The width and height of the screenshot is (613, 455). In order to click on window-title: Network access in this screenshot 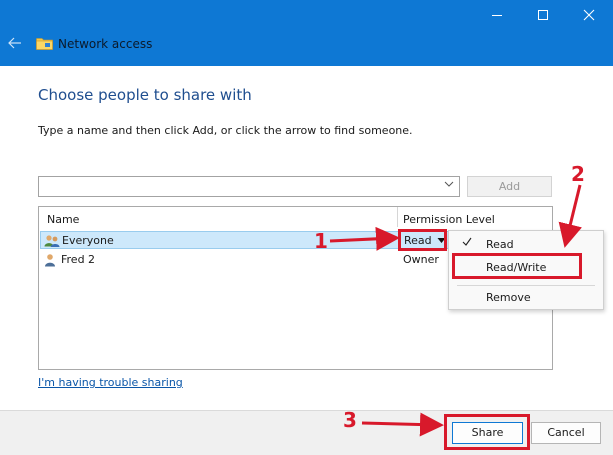, I will do `click(105, 44)`.